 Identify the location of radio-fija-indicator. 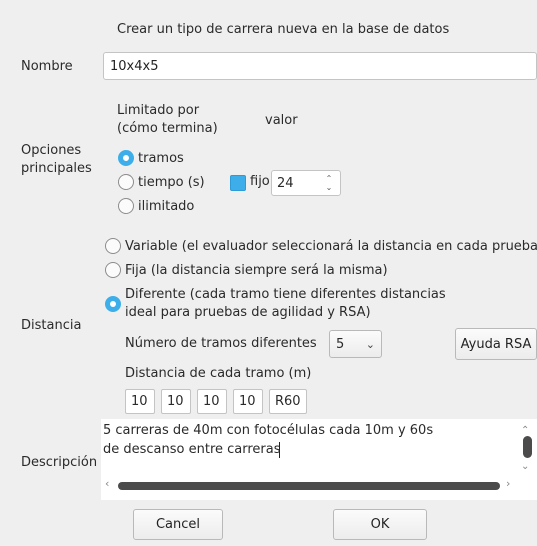
(113, 270).